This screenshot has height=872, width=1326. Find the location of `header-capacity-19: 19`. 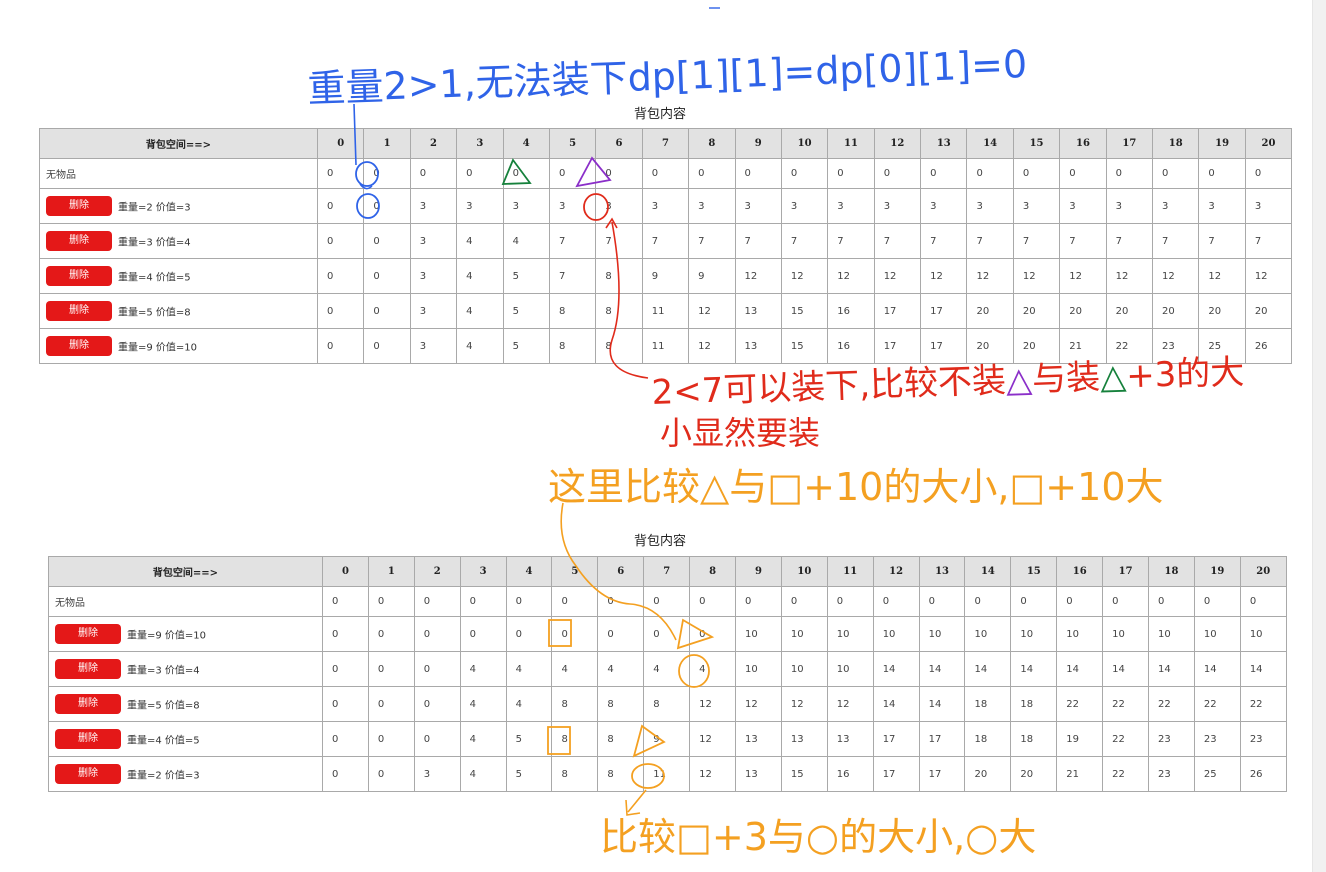

header-capacity-19: 19 is located at coordinates (1217, 571).